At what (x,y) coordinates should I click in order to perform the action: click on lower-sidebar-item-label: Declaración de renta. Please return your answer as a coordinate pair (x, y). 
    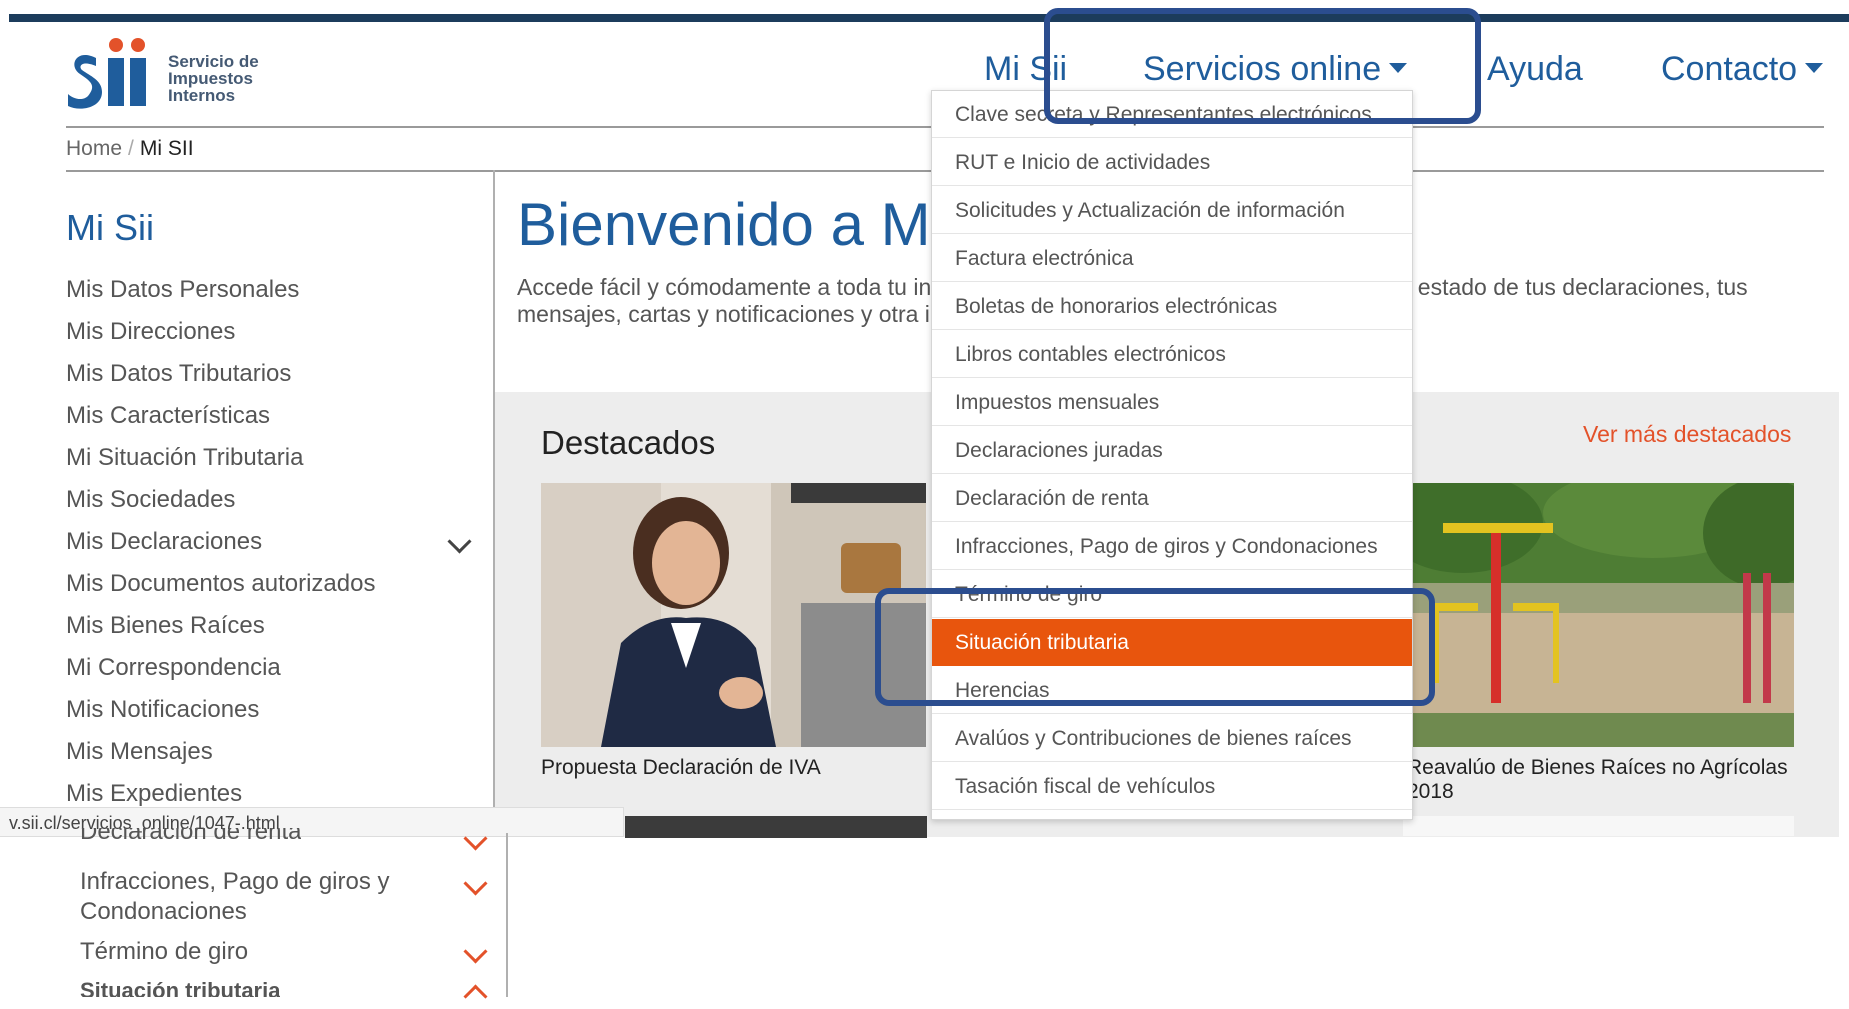
    Looking at the image, I should click on (191, 836).